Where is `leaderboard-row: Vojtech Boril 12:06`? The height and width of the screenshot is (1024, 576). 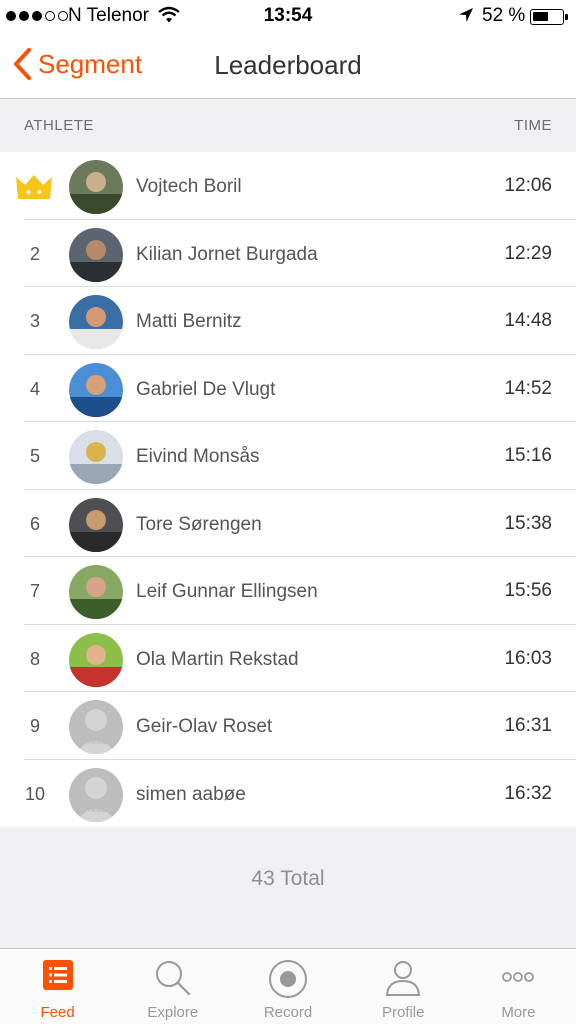 leaderboard-row: Vojtech Boril 12:06 is located at coordinates (288, 186).